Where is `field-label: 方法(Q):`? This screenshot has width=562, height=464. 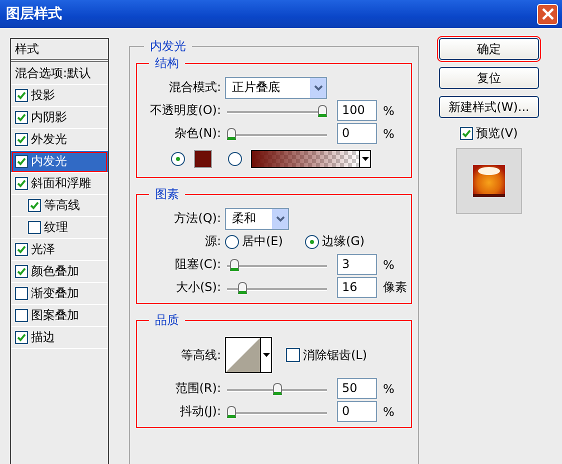
field-label: 方法(Q): is located at coordinates (197, 218).